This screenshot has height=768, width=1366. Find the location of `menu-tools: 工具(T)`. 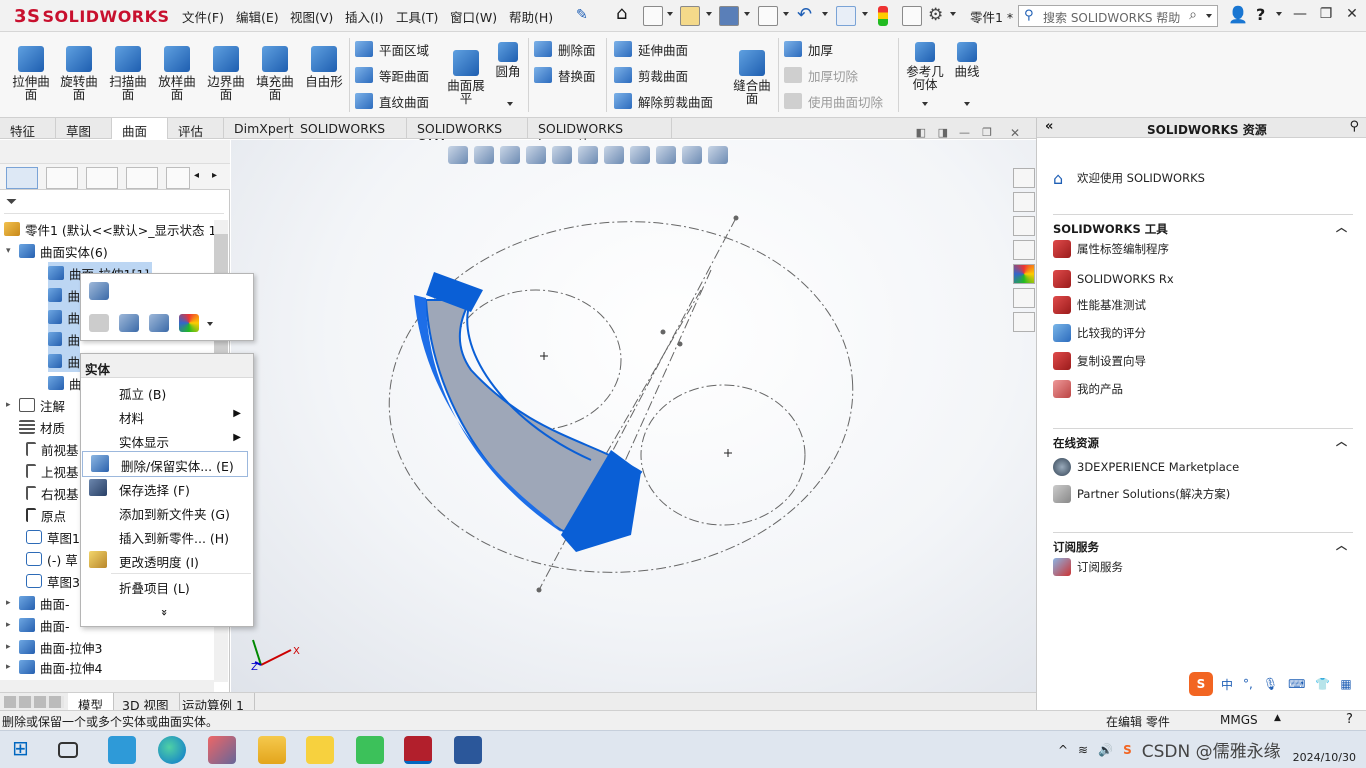

menu-tools: 工具(T) is located at coordinates (417, 16).